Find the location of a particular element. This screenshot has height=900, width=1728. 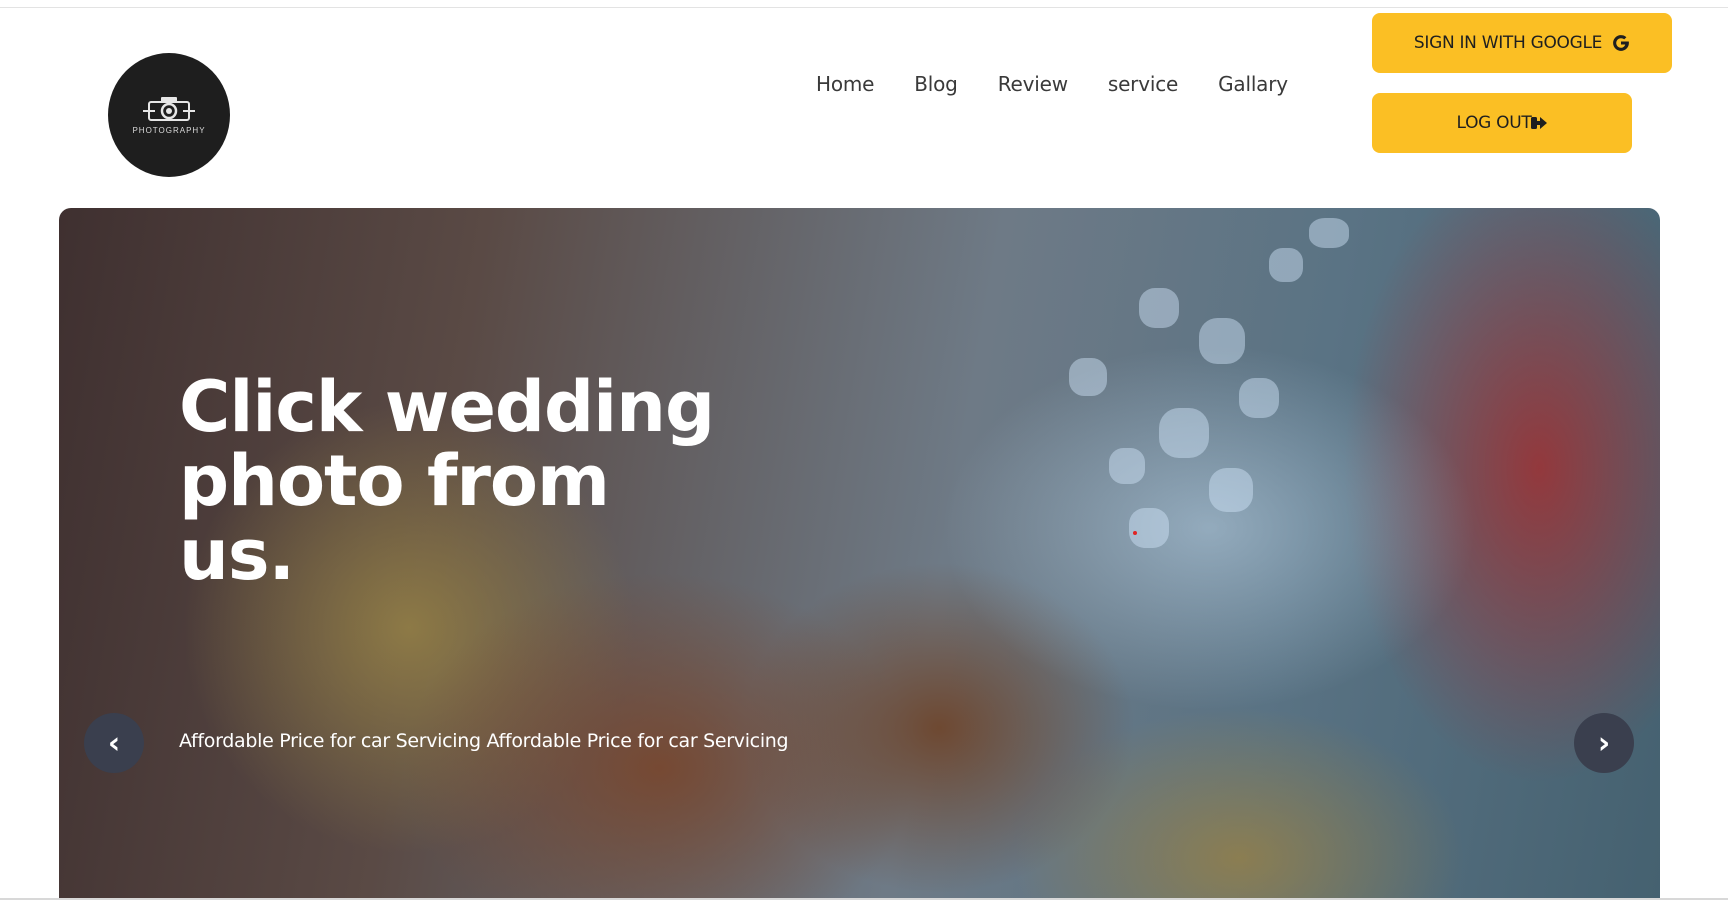

carousel-prev-button: ‹ is located at coordinates (114, 743).